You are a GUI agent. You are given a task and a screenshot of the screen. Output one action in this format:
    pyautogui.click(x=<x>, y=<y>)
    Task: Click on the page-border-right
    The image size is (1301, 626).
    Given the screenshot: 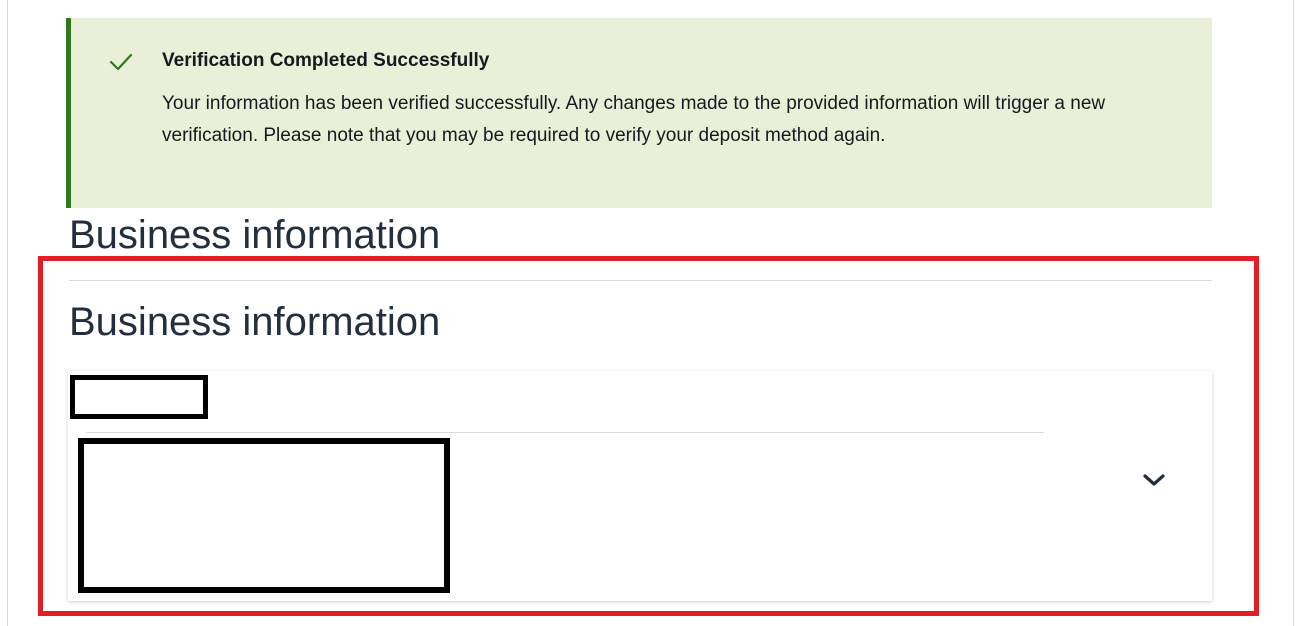 What is the action you would take?
    pyautogui.click(x=1293, y=313)
    